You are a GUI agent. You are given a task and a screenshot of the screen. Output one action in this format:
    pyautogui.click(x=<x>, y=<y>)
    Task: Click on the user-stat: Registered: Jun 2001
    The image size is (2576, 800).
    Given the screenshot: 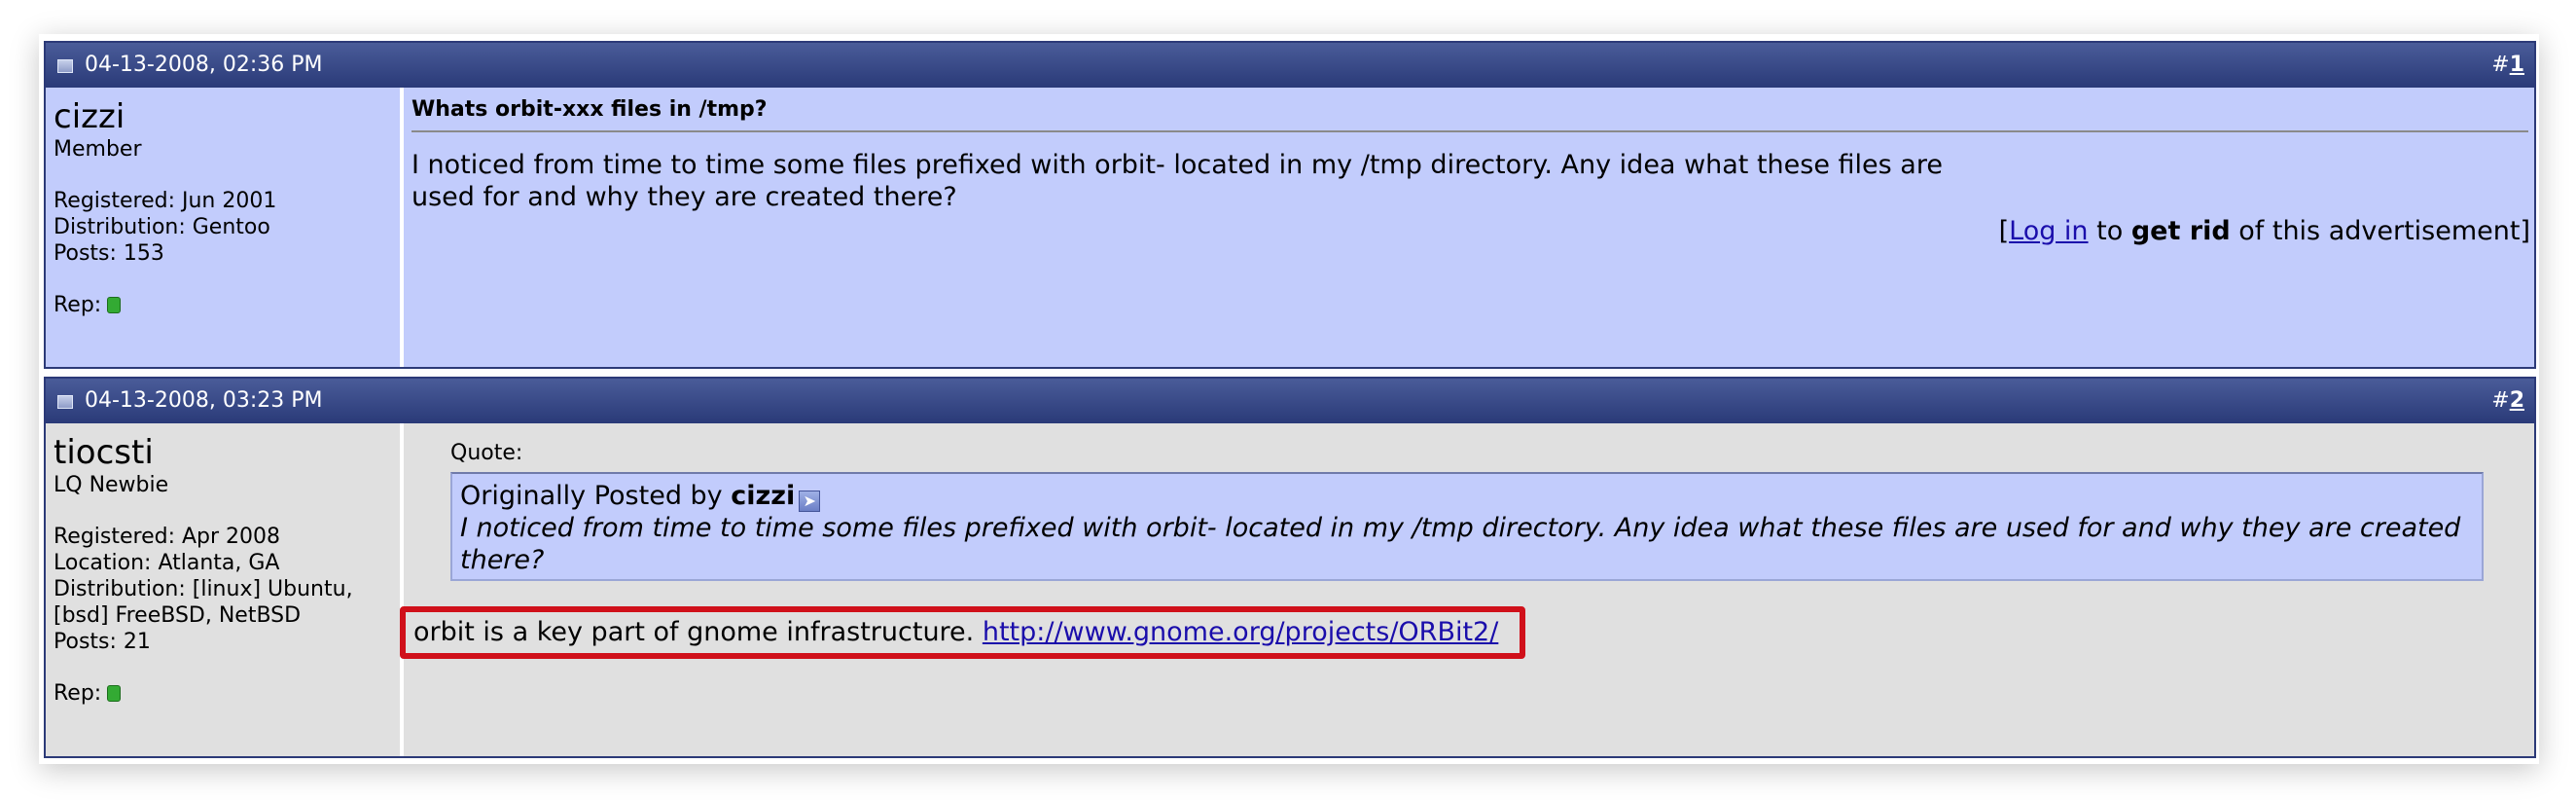 What is the action you would take?
    pyautogui.click(x=165, y=201)
    